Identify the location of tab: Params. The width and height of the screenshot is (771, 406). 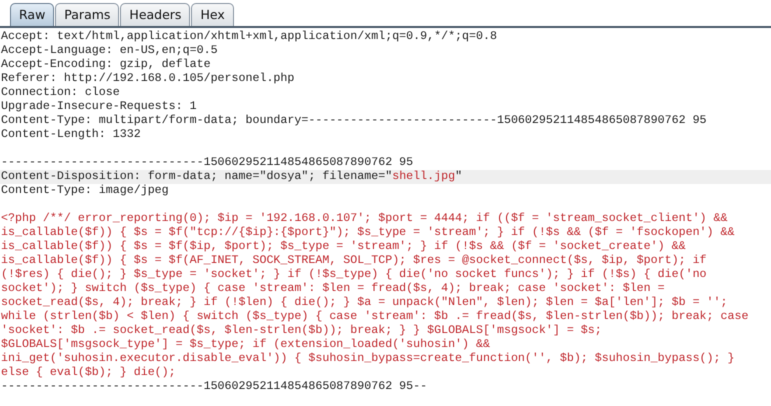
(87, 14).